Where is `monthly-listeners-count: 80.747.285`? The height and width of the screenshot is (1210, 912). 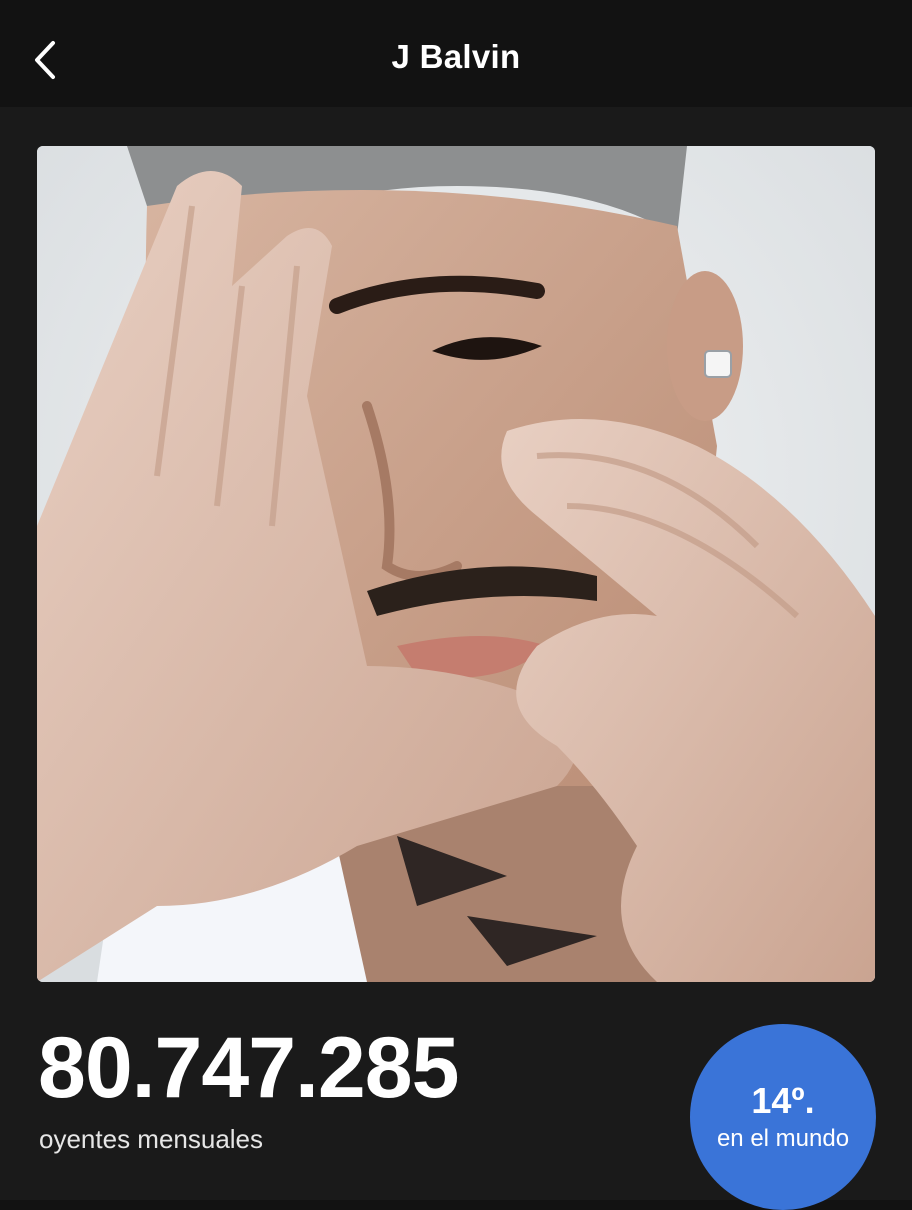 monthly-listeners-count: 80.747.285 is located at coordinates (248, 1068).